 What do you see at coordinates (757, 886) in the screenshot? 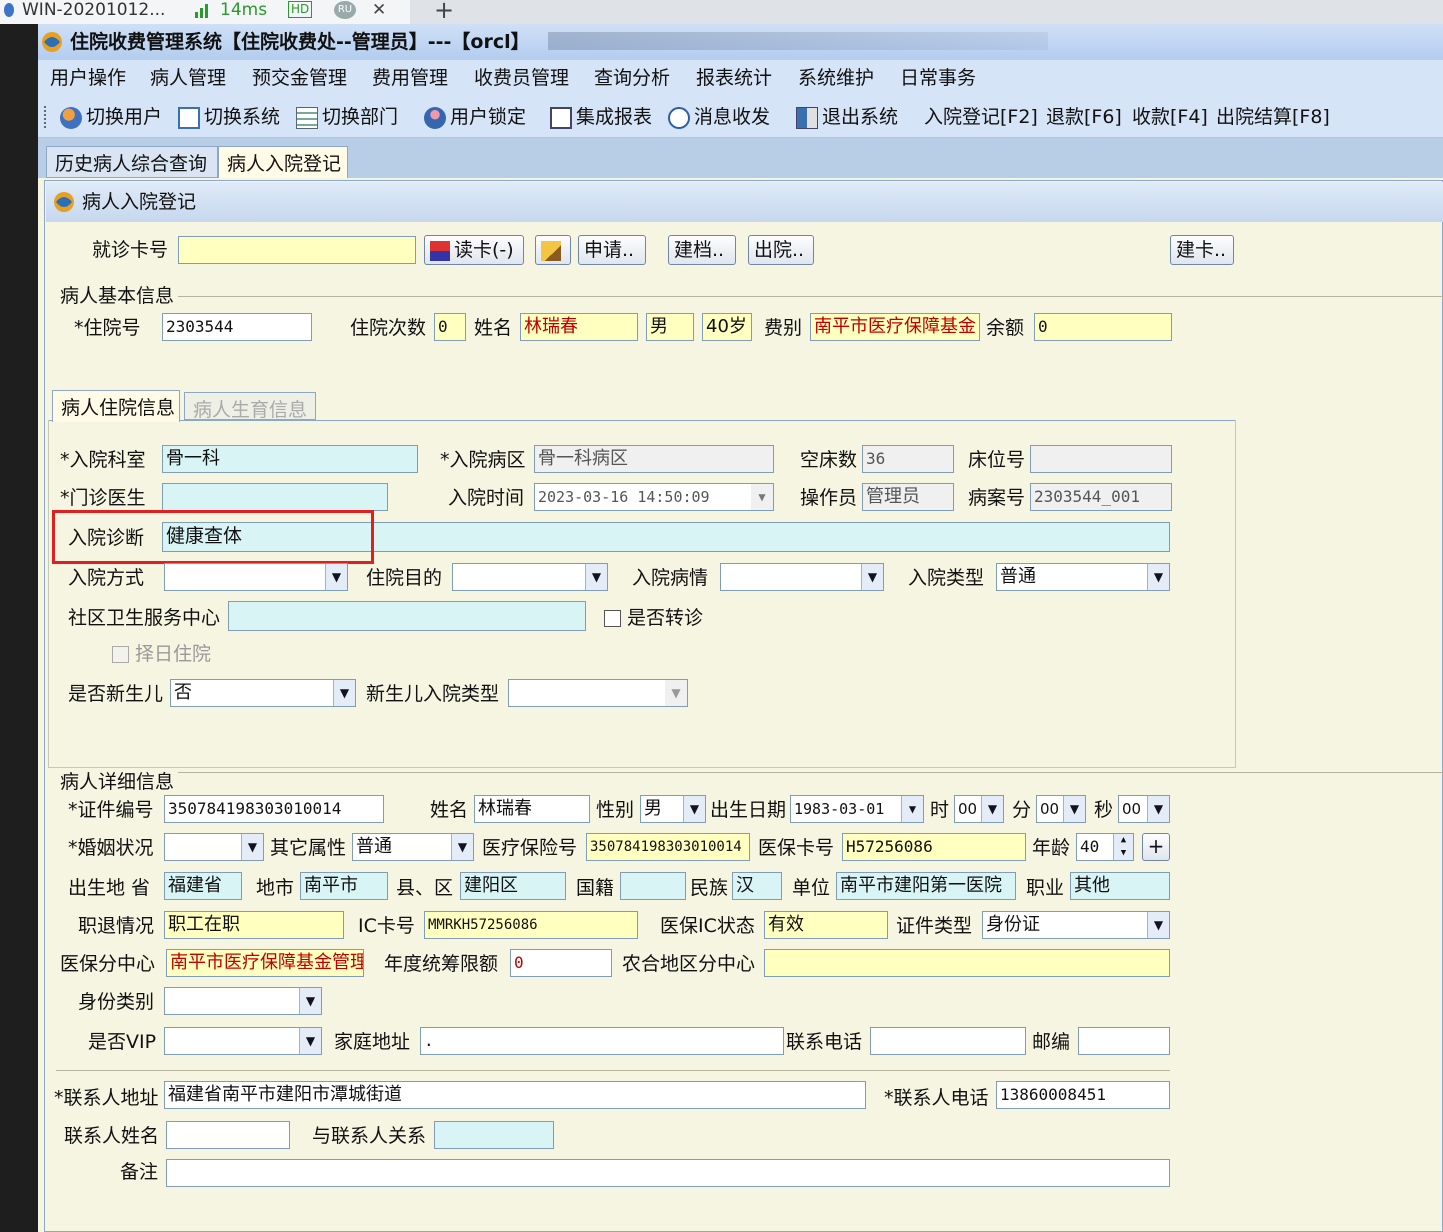
I see `ethnic-input: 汉` at bounding box center [757, 886].